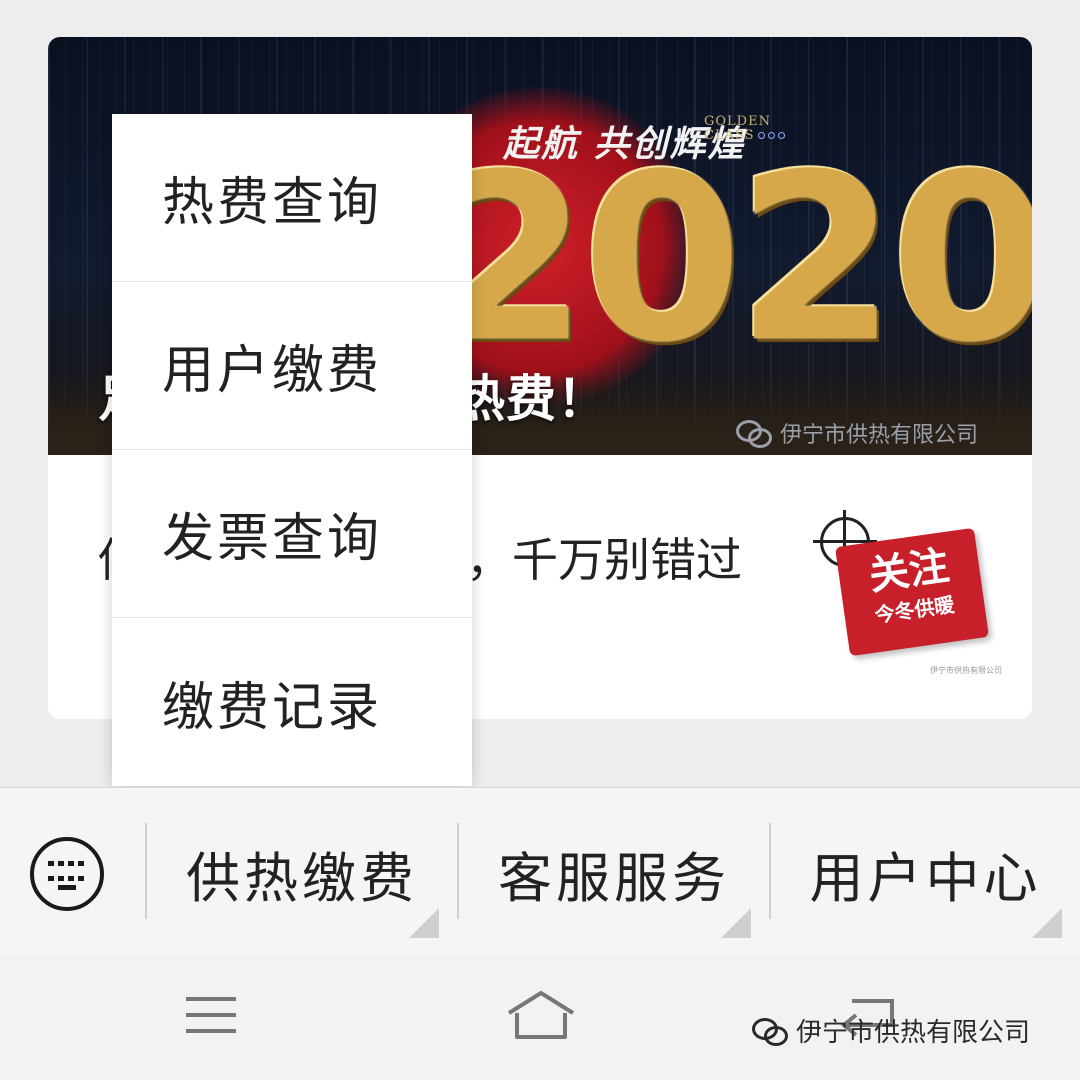 The width and height of the screenshot is (1080, 1080). Describe the element at coordinates (211, 1016) in the screenshot. I see `menu-icon` at that location.